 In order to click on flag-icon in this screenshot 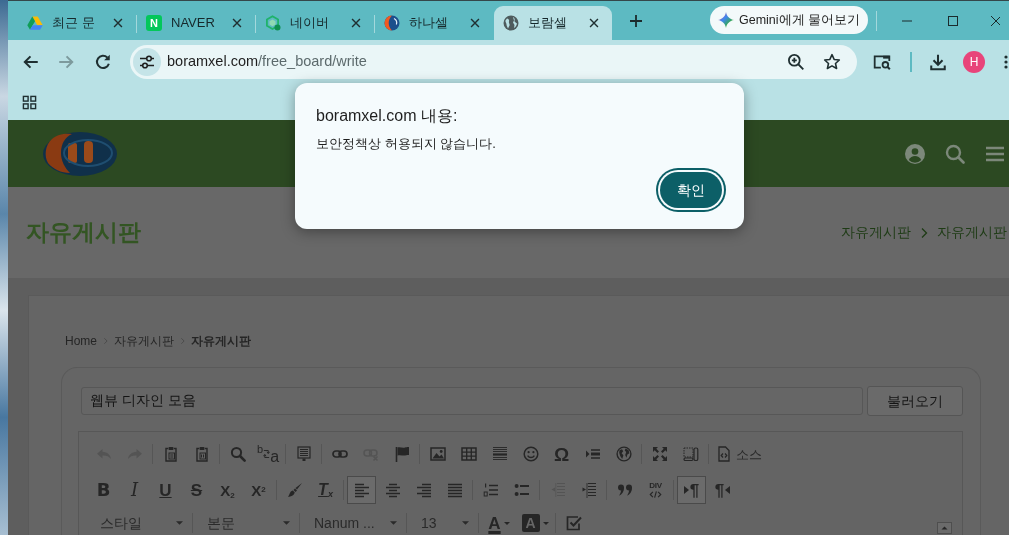, I will do `click(401, 454)`.